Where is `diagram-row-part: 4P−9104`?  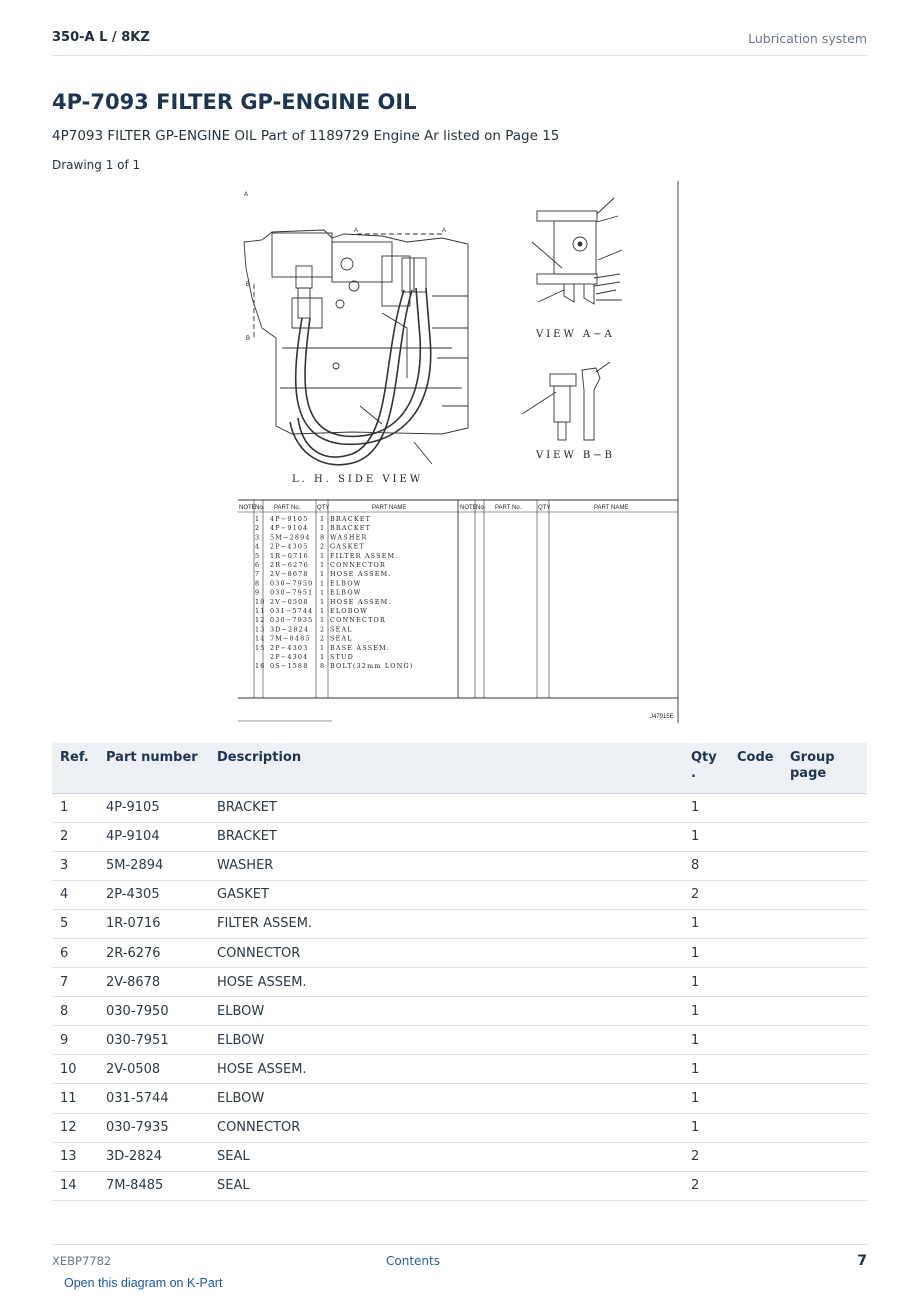
diagram-row-part: 4P−9104 is located at coordinates (289, 528).